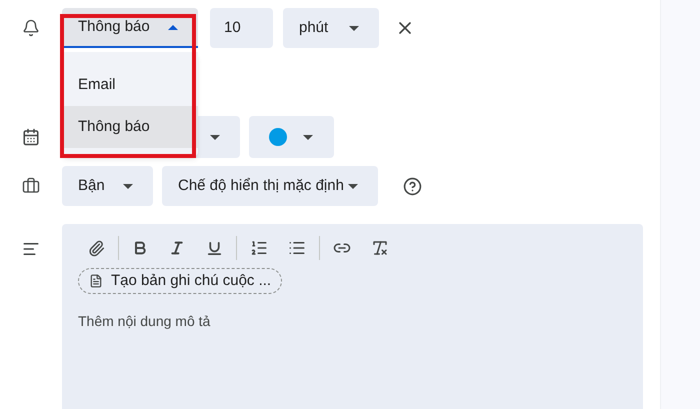  What do you see at coordinates (241, 28) in the screenshot?
I see `amount-field: 10` at bounding box center [241, 28].